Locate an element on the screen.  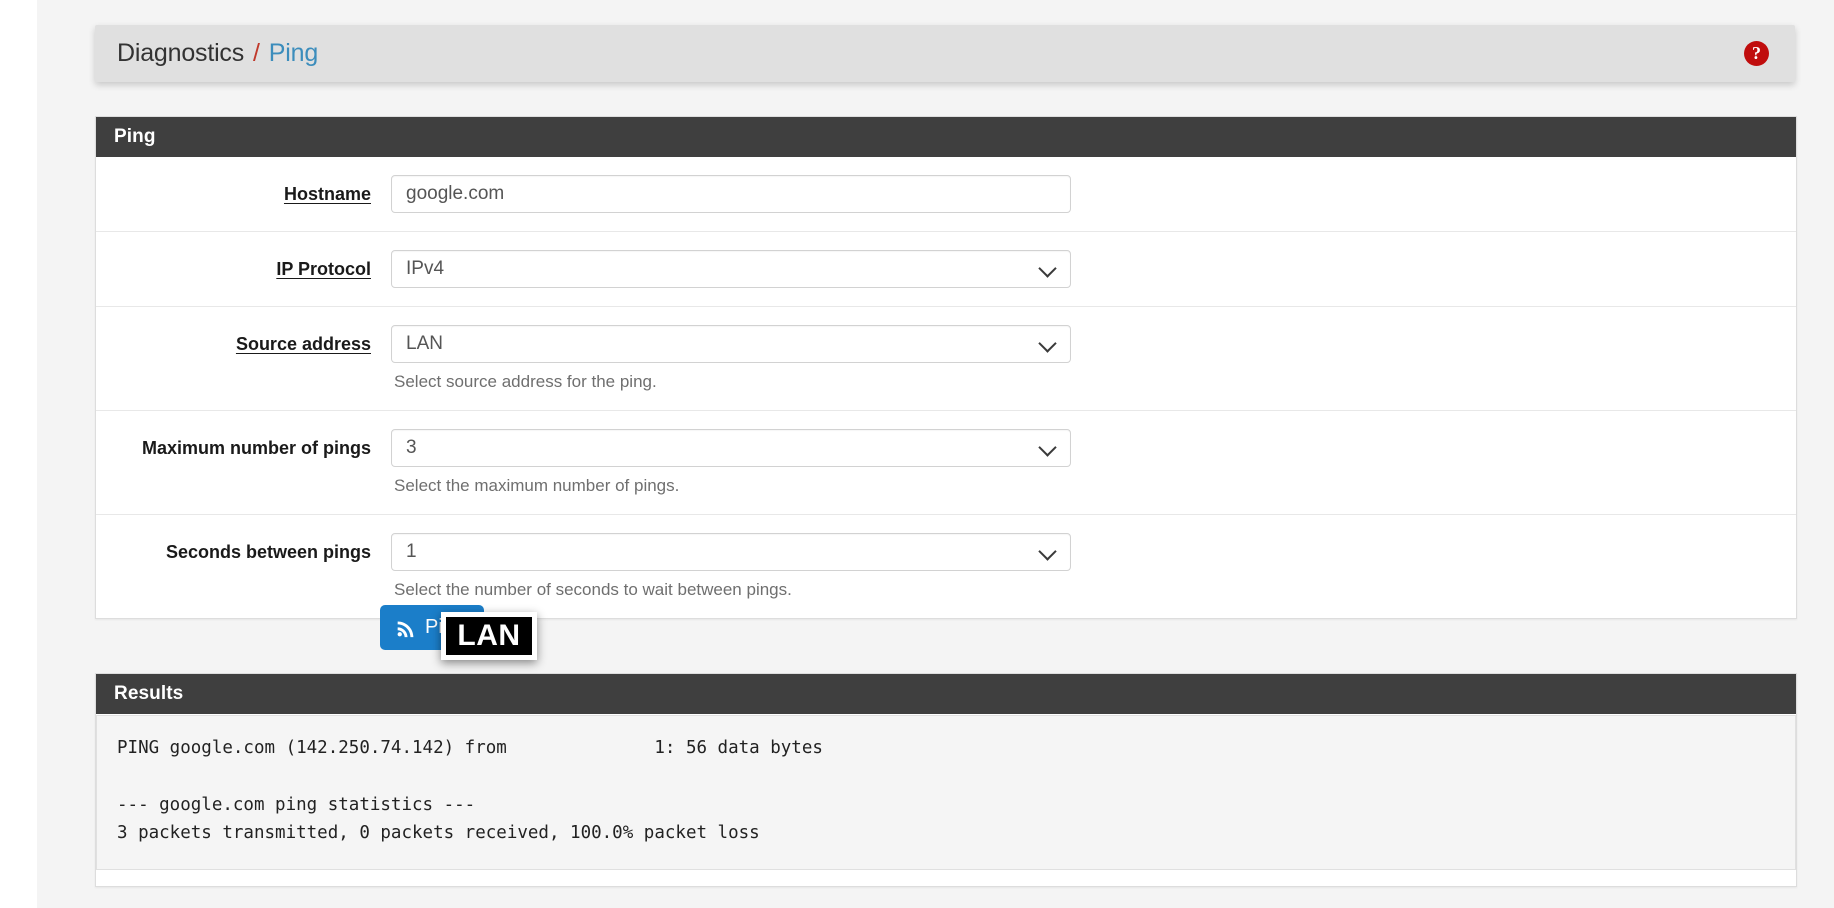
seconds-between-pings-select: 1 is located at coordinates (731, 552).